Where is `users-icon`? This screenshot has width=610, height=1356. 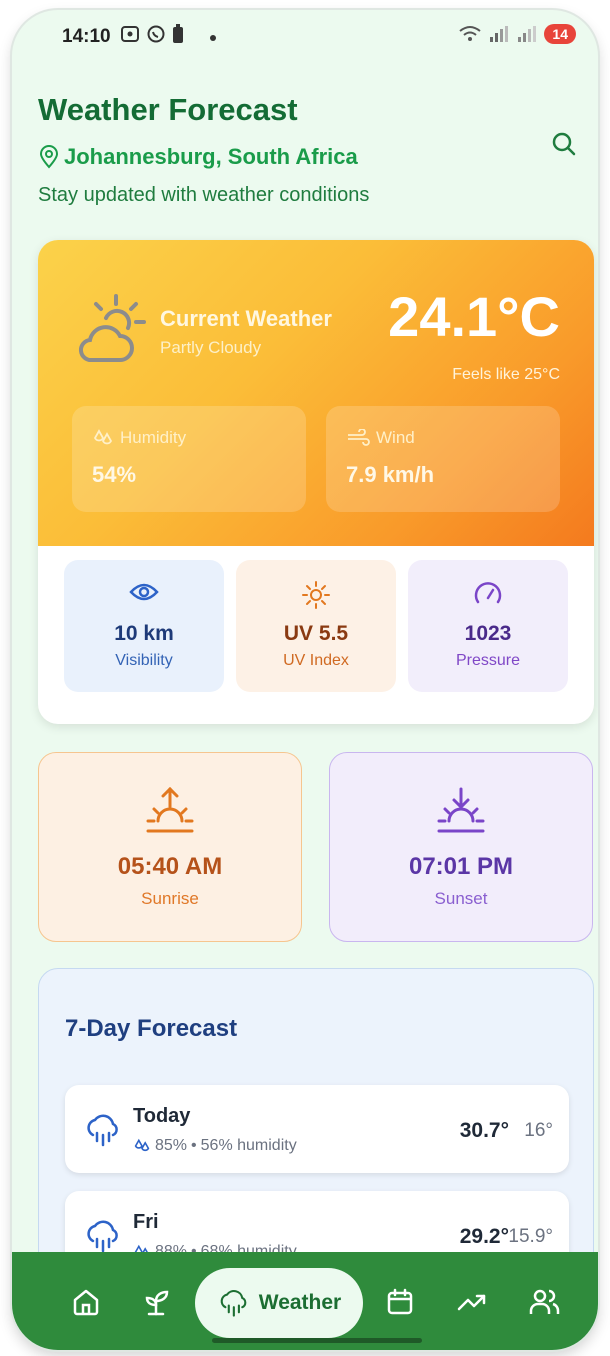
users-icon is located at coordinates (544, 1301).